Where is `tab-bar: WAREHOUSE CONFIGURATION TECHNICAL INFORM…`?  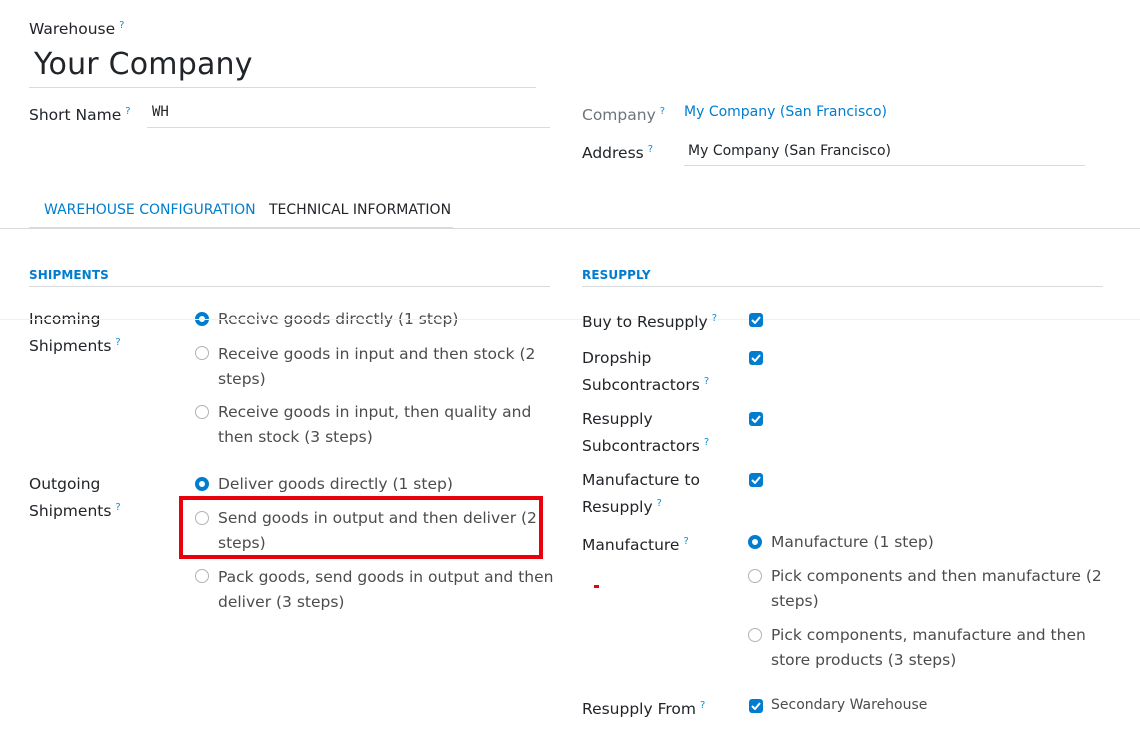
tab-bar: WAREHOUSE CONFIGURATION TECHNICAL INFORM… is located at coordinates (241, 212).